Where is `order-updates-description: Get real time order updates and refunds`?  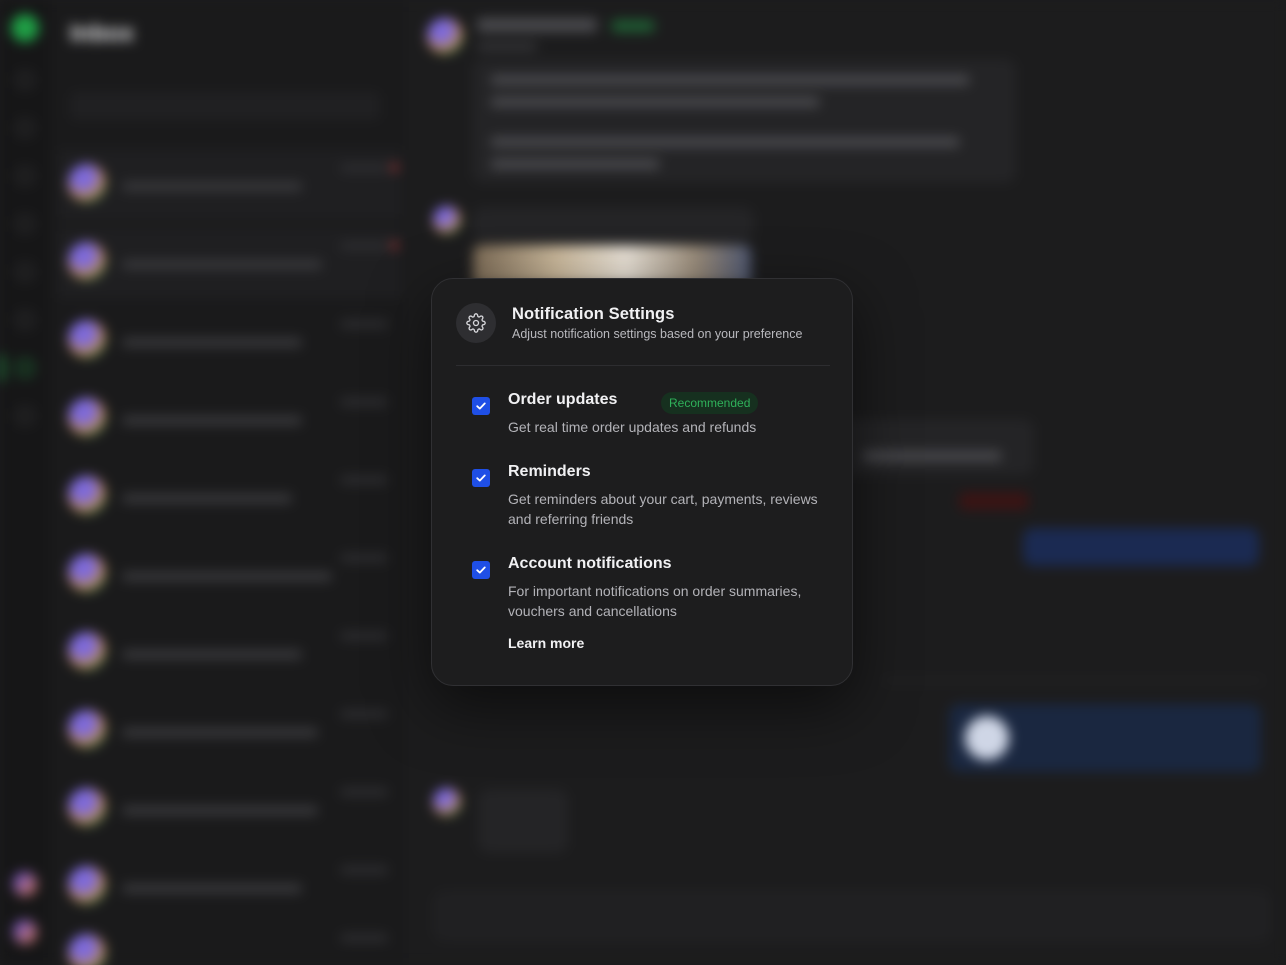
order-updates-description: Get real time order updates and refunds is located at coordinates (632, 427).